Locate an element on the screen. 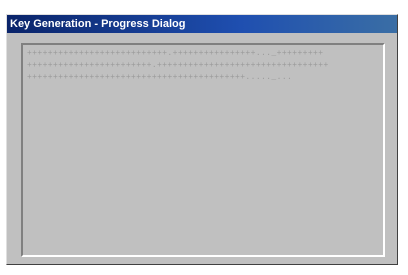  title-bar: Key Generation - Progress Dialog is located at coordinates (202, 24).